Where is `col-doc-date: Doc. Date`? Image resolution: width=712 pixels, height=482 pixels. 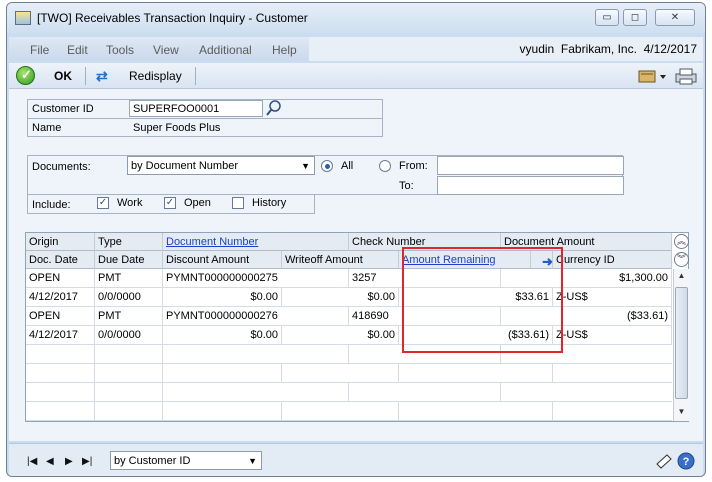 col-doc-date: Doc. Date is located at coordinates (60, 260).